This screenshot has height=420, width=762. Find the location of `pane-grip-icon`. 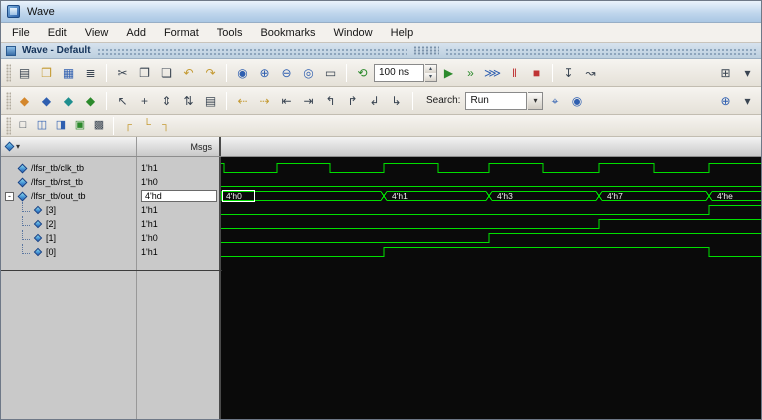

pane-grip-icon is located at coordinates (426, 50).